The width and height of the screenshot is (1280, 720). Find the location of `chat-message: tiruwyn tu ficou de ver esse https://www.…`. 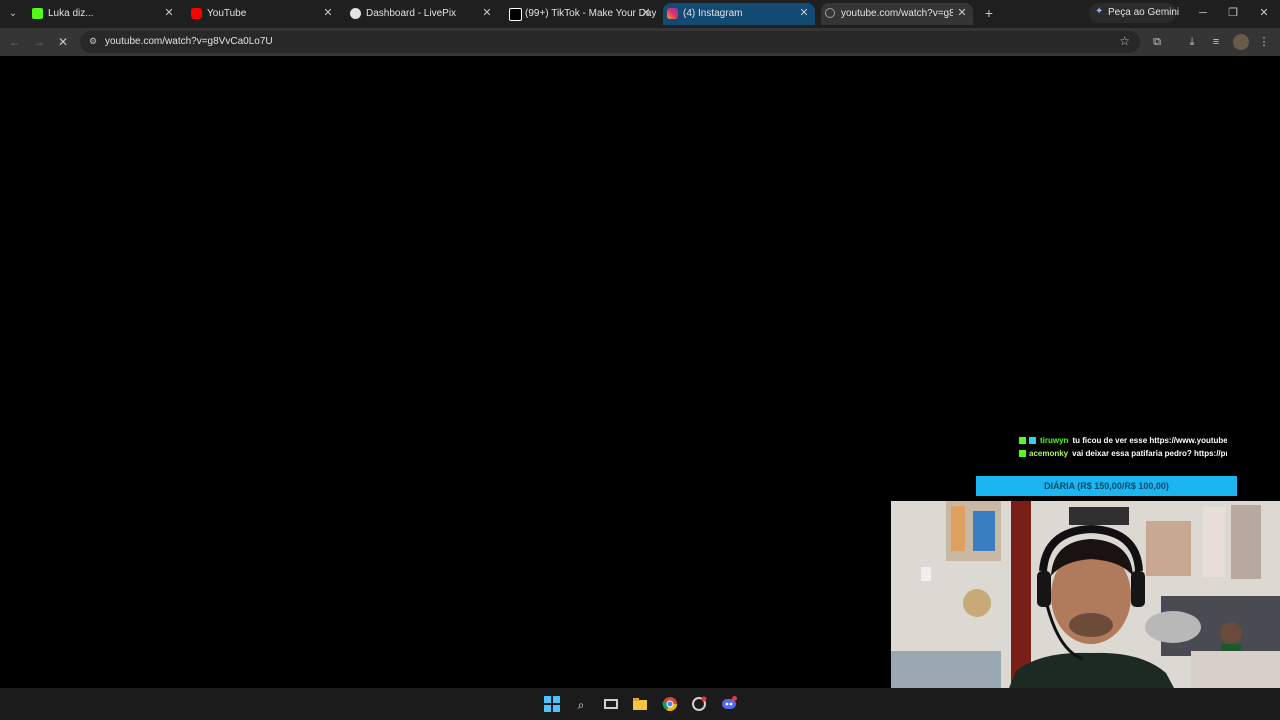

chat-message: tiruwyn tu ficou de ver esse https://www.… is located at coordinates (1123, 442).